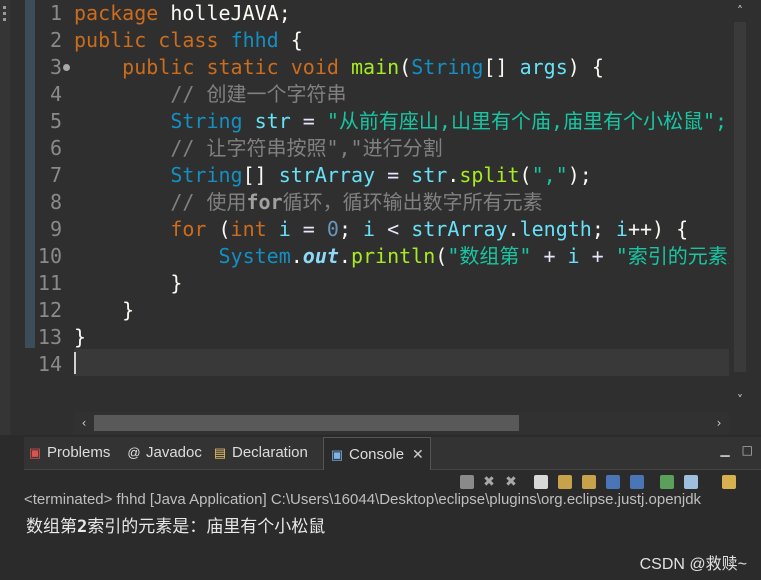 The height and width of the screenshot is (580, 761). Describe the element at coordinates (258, 94) in the screenshot. I see `comment: // 创建一个字符串` at that location.